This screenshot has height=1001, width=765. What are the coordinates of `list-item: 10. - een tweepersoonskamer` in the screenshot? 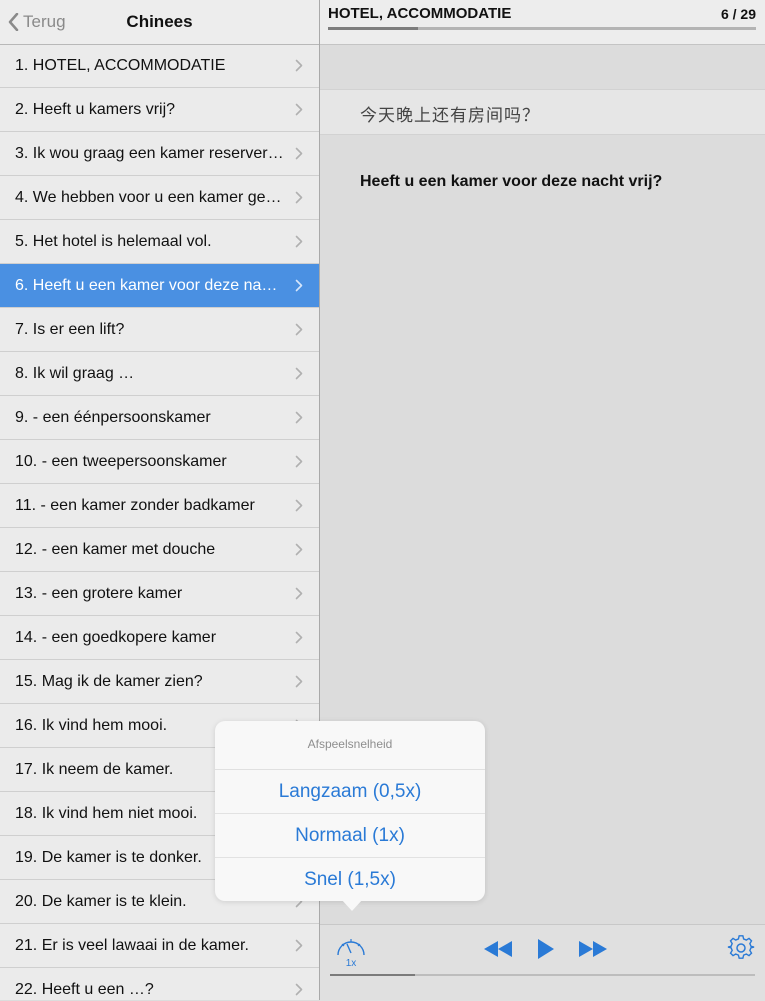 It's located at (159, 462).